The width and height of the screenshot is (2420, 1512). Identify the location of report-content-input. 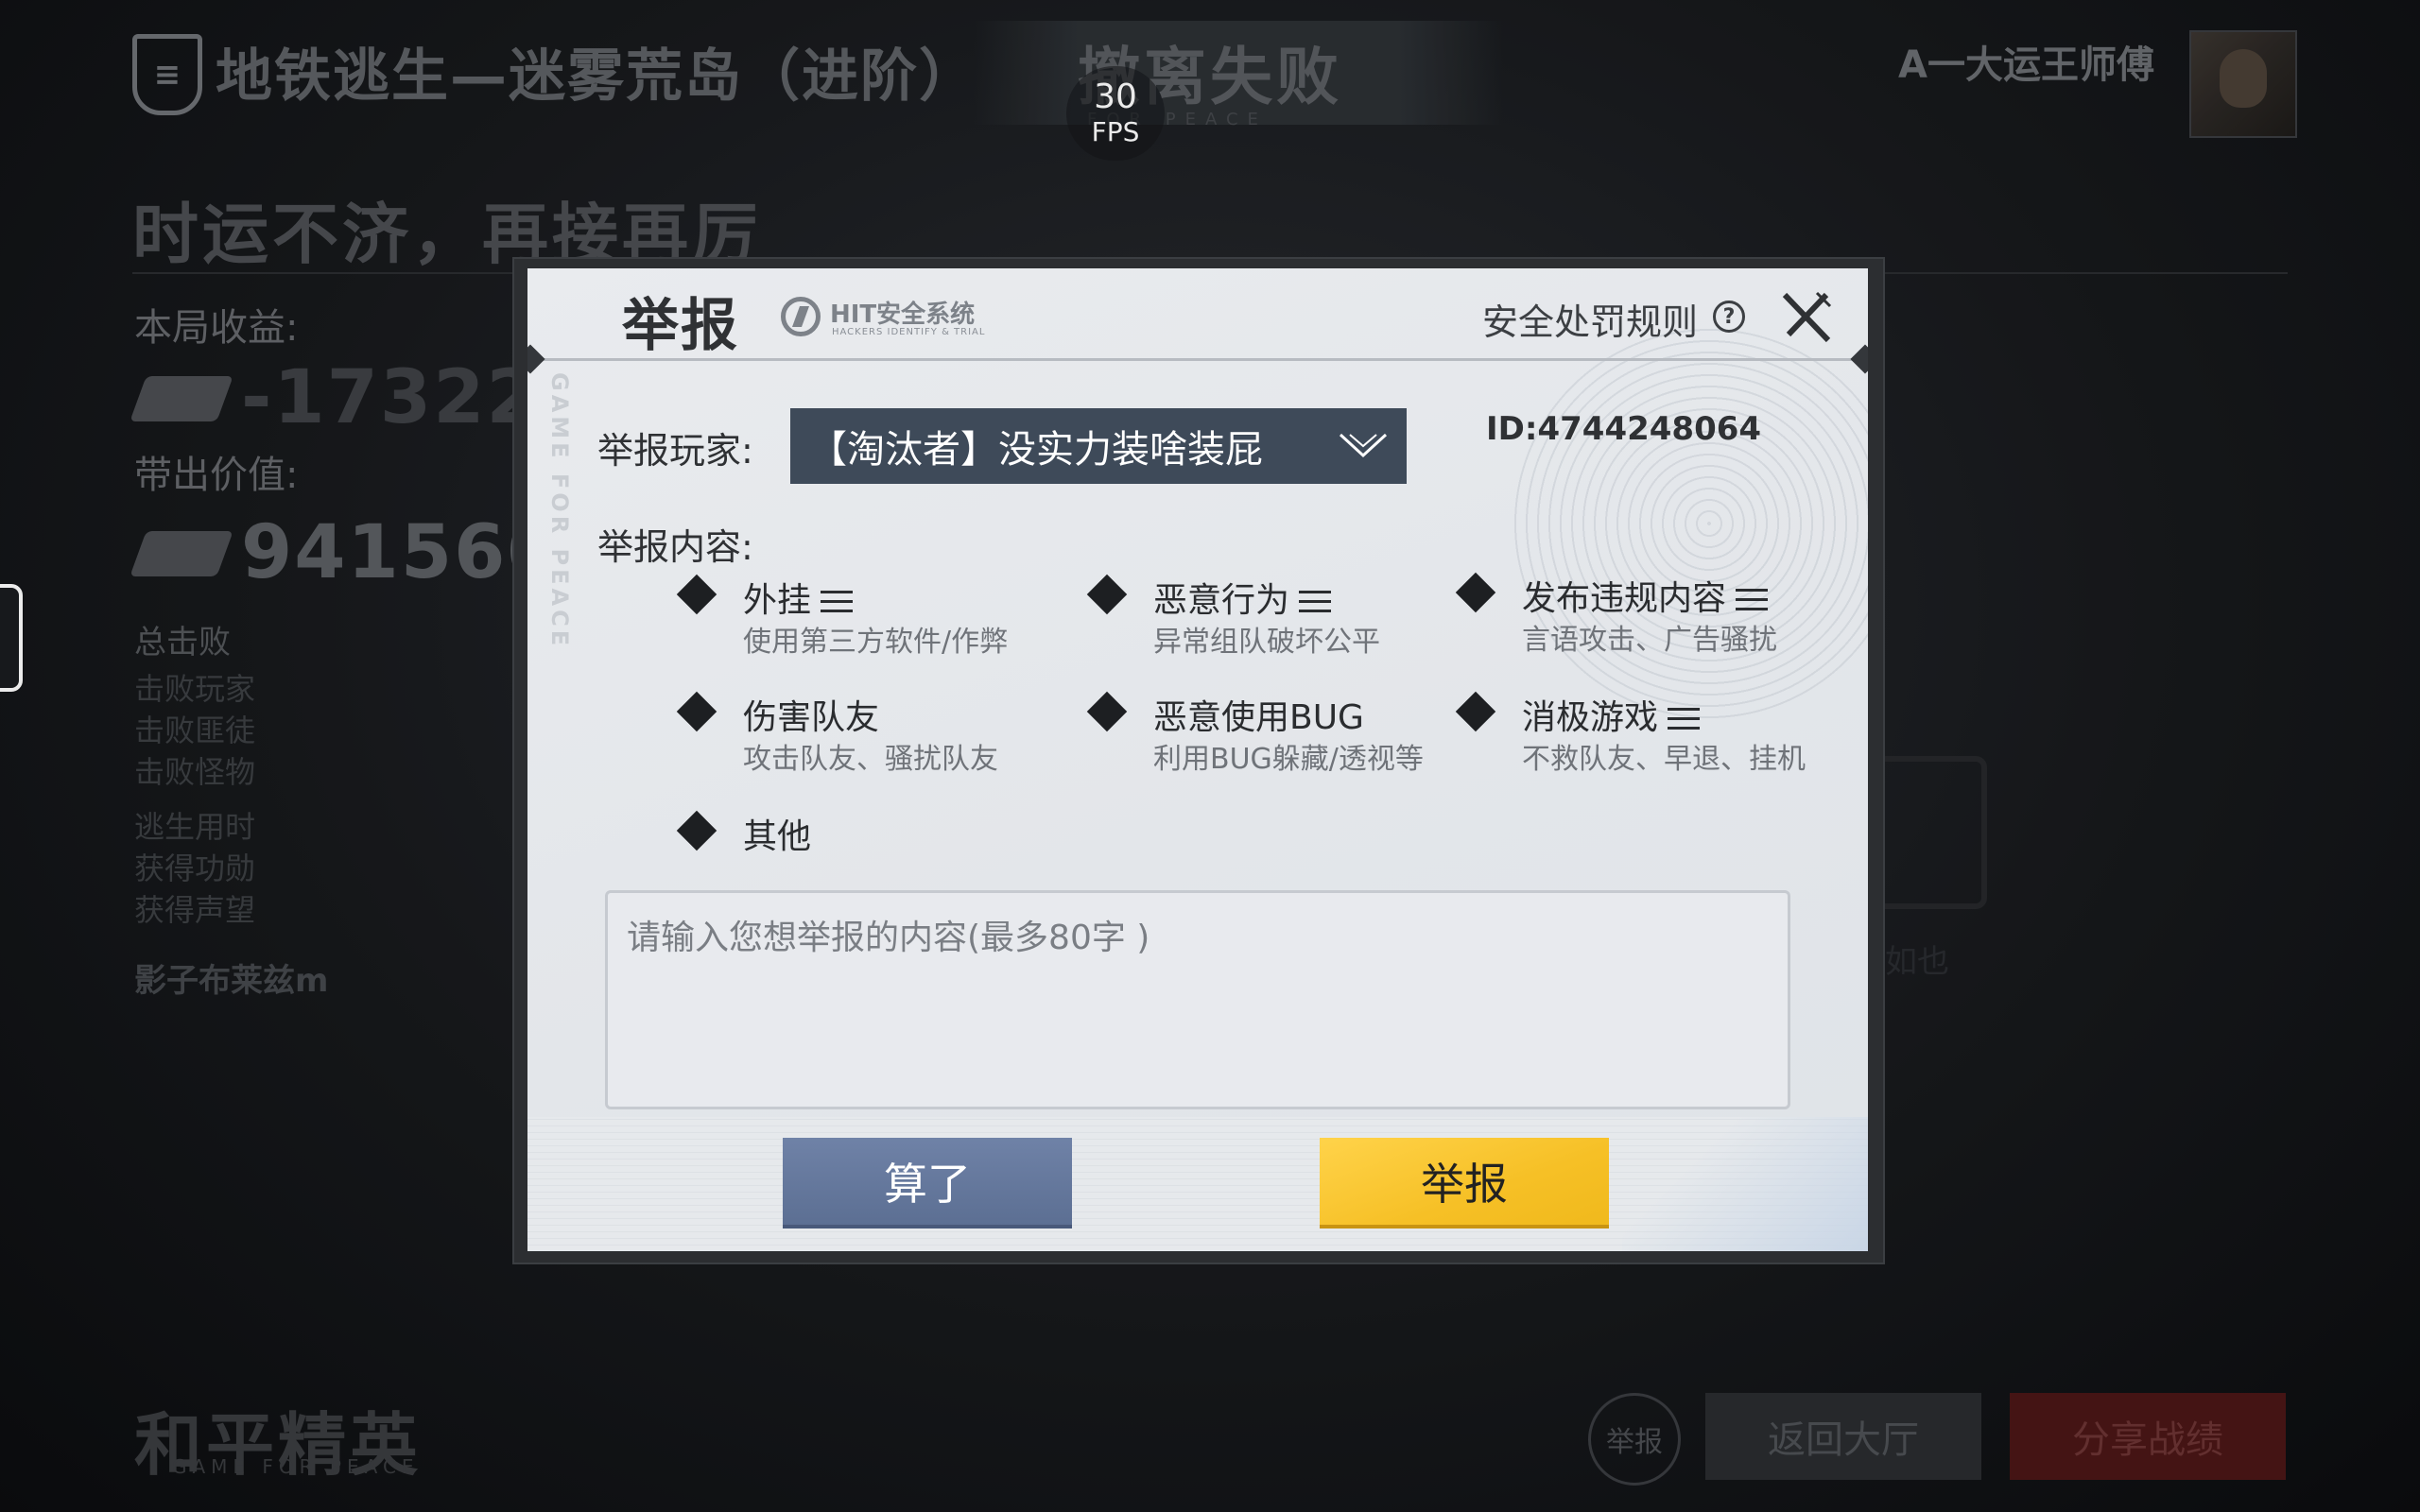
(1197, 999).